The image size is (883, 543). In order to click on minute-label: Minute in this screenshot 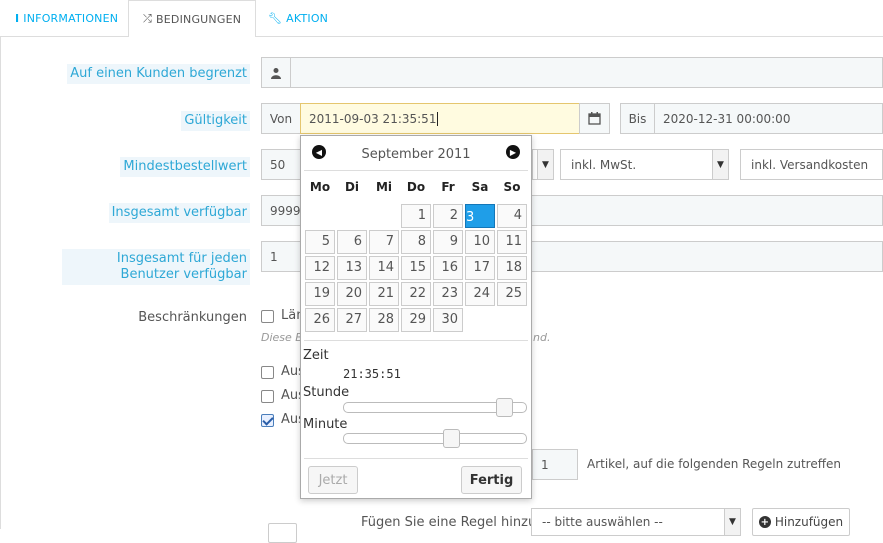, I will do `click(325, 424)`.